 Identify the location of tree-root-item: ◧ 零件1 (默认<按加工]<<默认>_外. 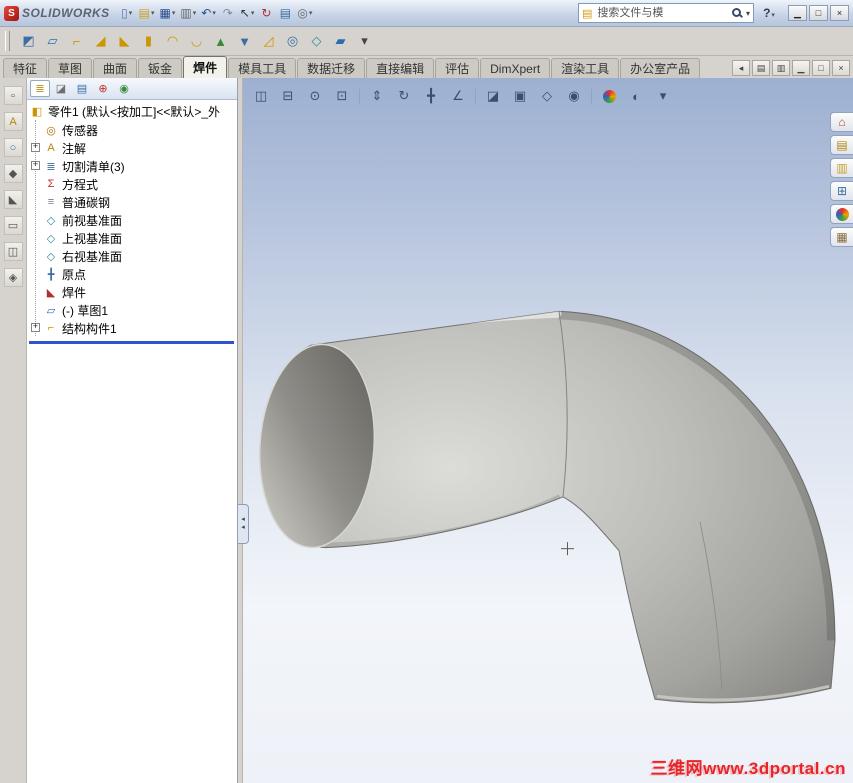
(132, 110).